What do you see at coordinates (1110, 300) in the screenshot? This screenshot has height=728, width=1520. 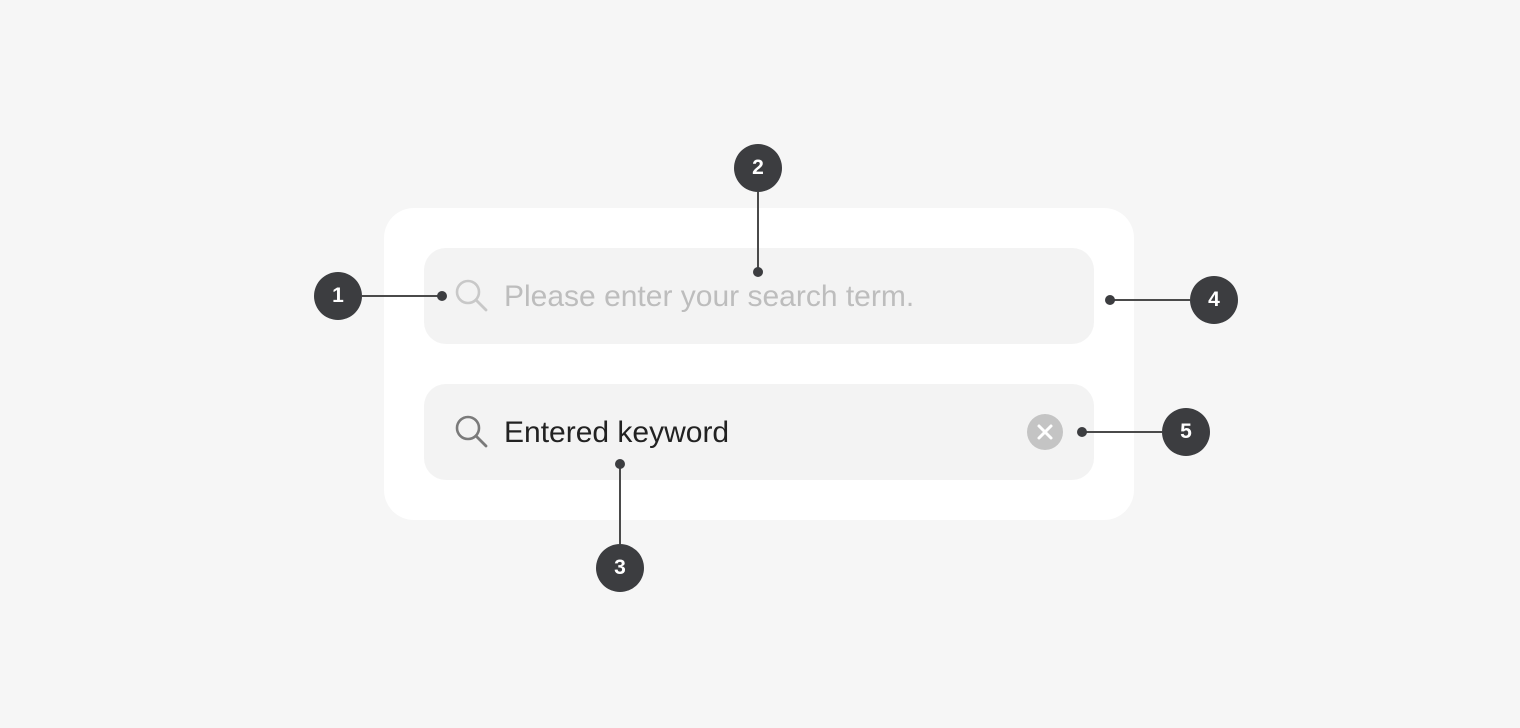 I see `callout-4-anchor` at bounding box center [1110, 300].